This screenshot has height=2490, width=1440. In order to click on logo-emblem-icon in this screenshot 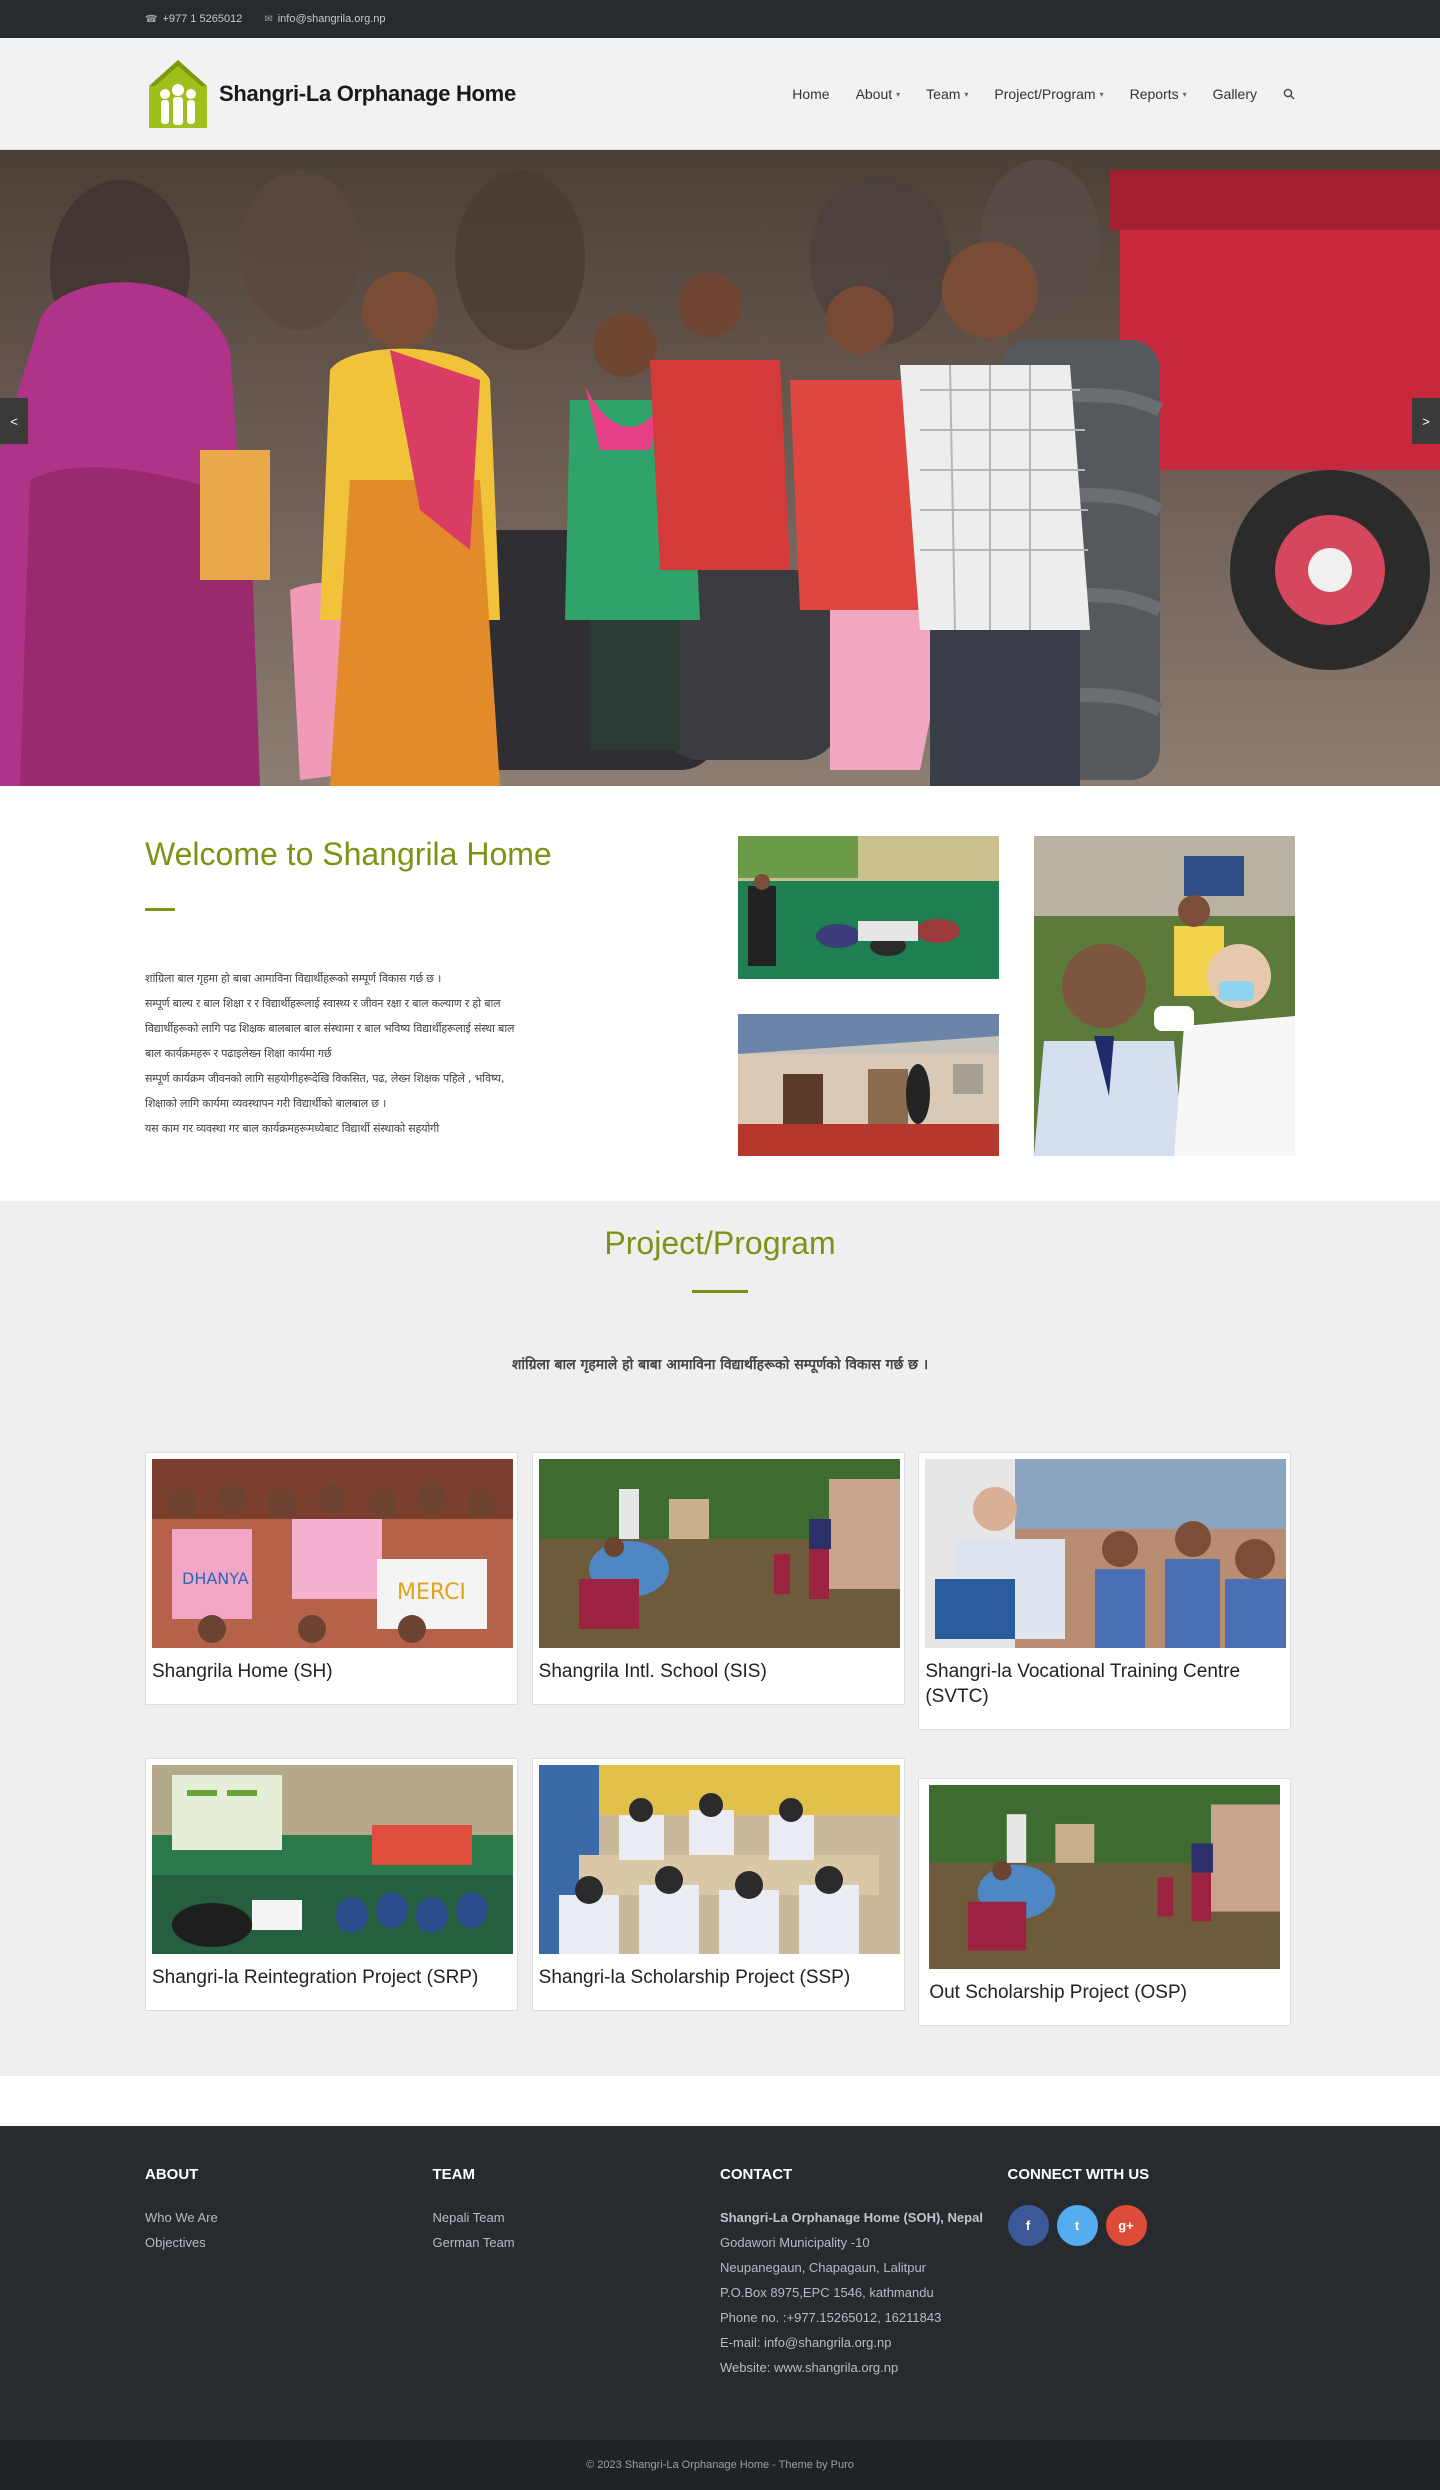, I will do `click(178, 94)`.